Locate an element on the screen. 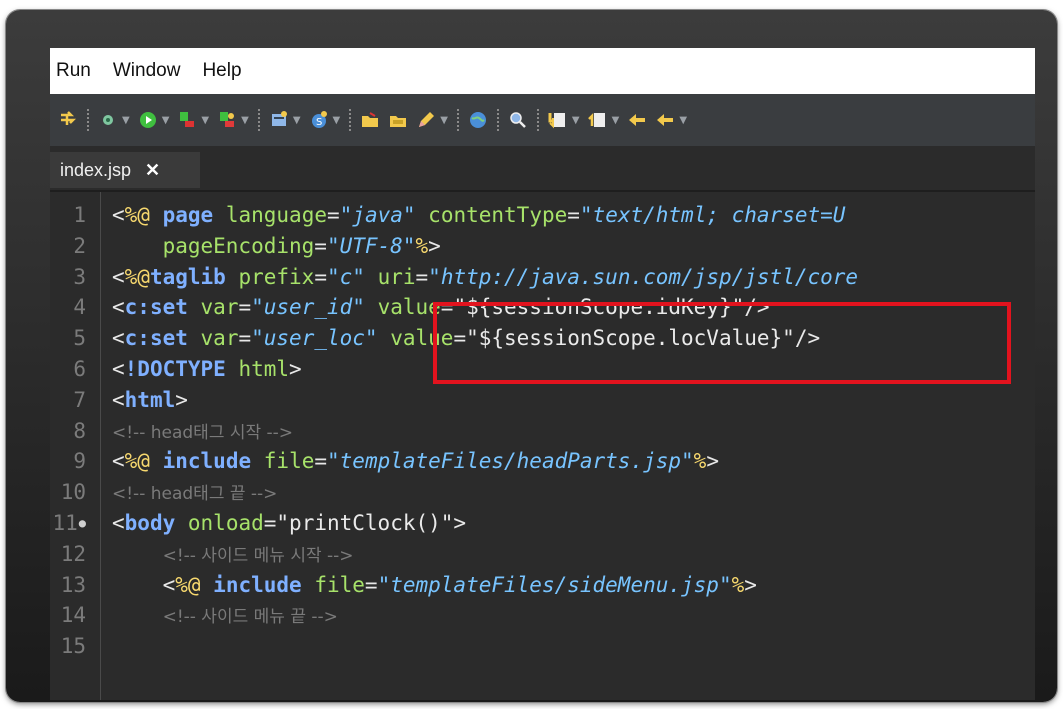 The height and width of the screenshot is (709, 1063). code-token: <!-- 사이드 메뉴 시작 --> is located at coordinates (258, 555).